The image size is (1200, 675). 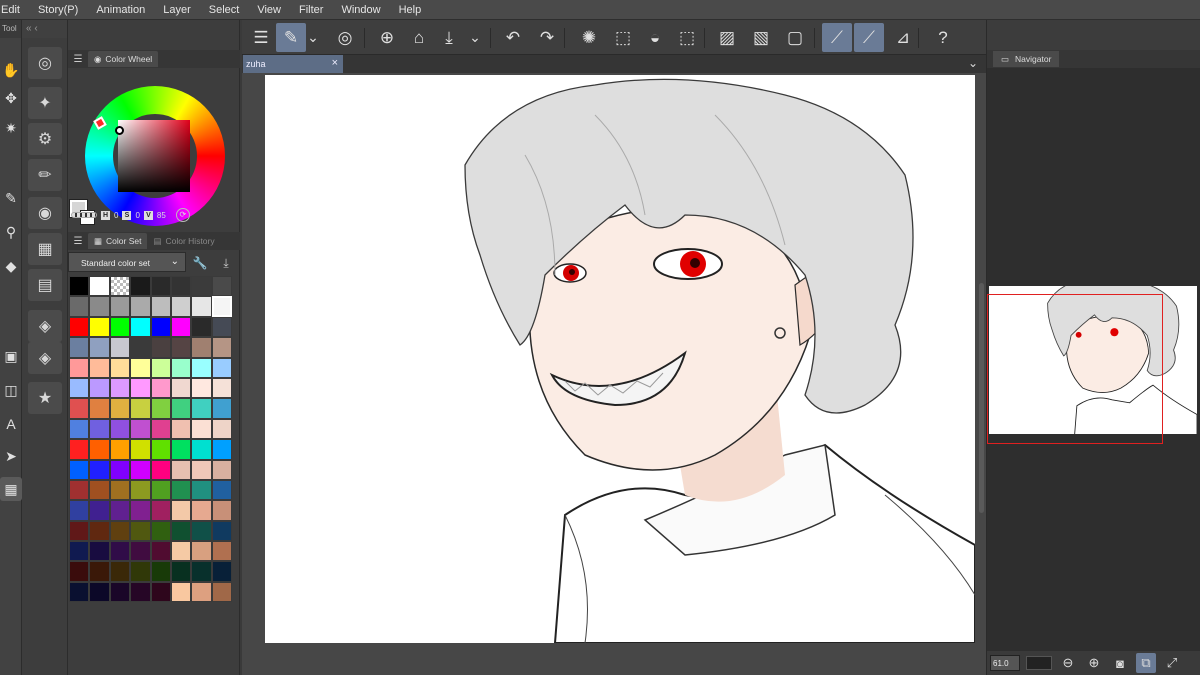 What do you see at coordinates (837, 37) in the screenshot?
I see `snap-line-icon: ⟋` at bounding box center [837, 37].